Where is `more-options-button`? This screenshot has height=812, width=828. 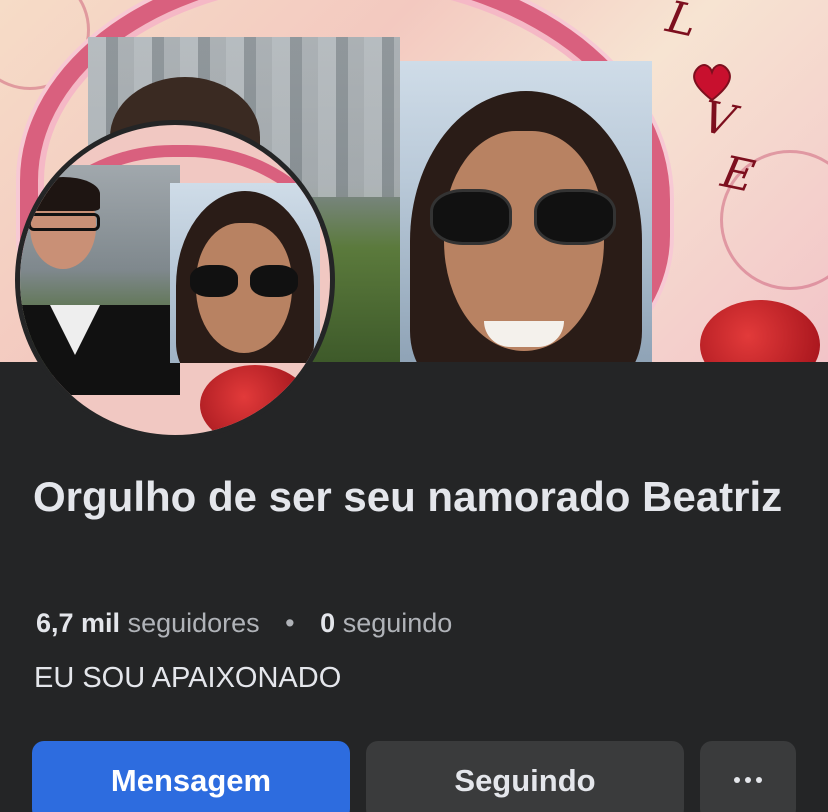
more-options-button is located at coordinates (748, 776).